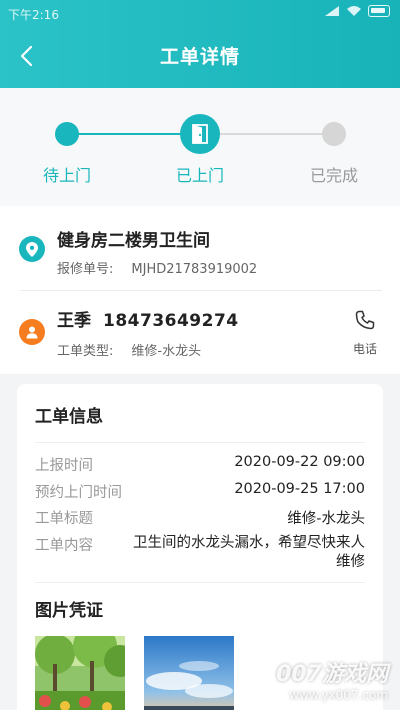 This screenshot has width=400, height=710. I want to click on page-title: 工单详情, so click(199, 57).